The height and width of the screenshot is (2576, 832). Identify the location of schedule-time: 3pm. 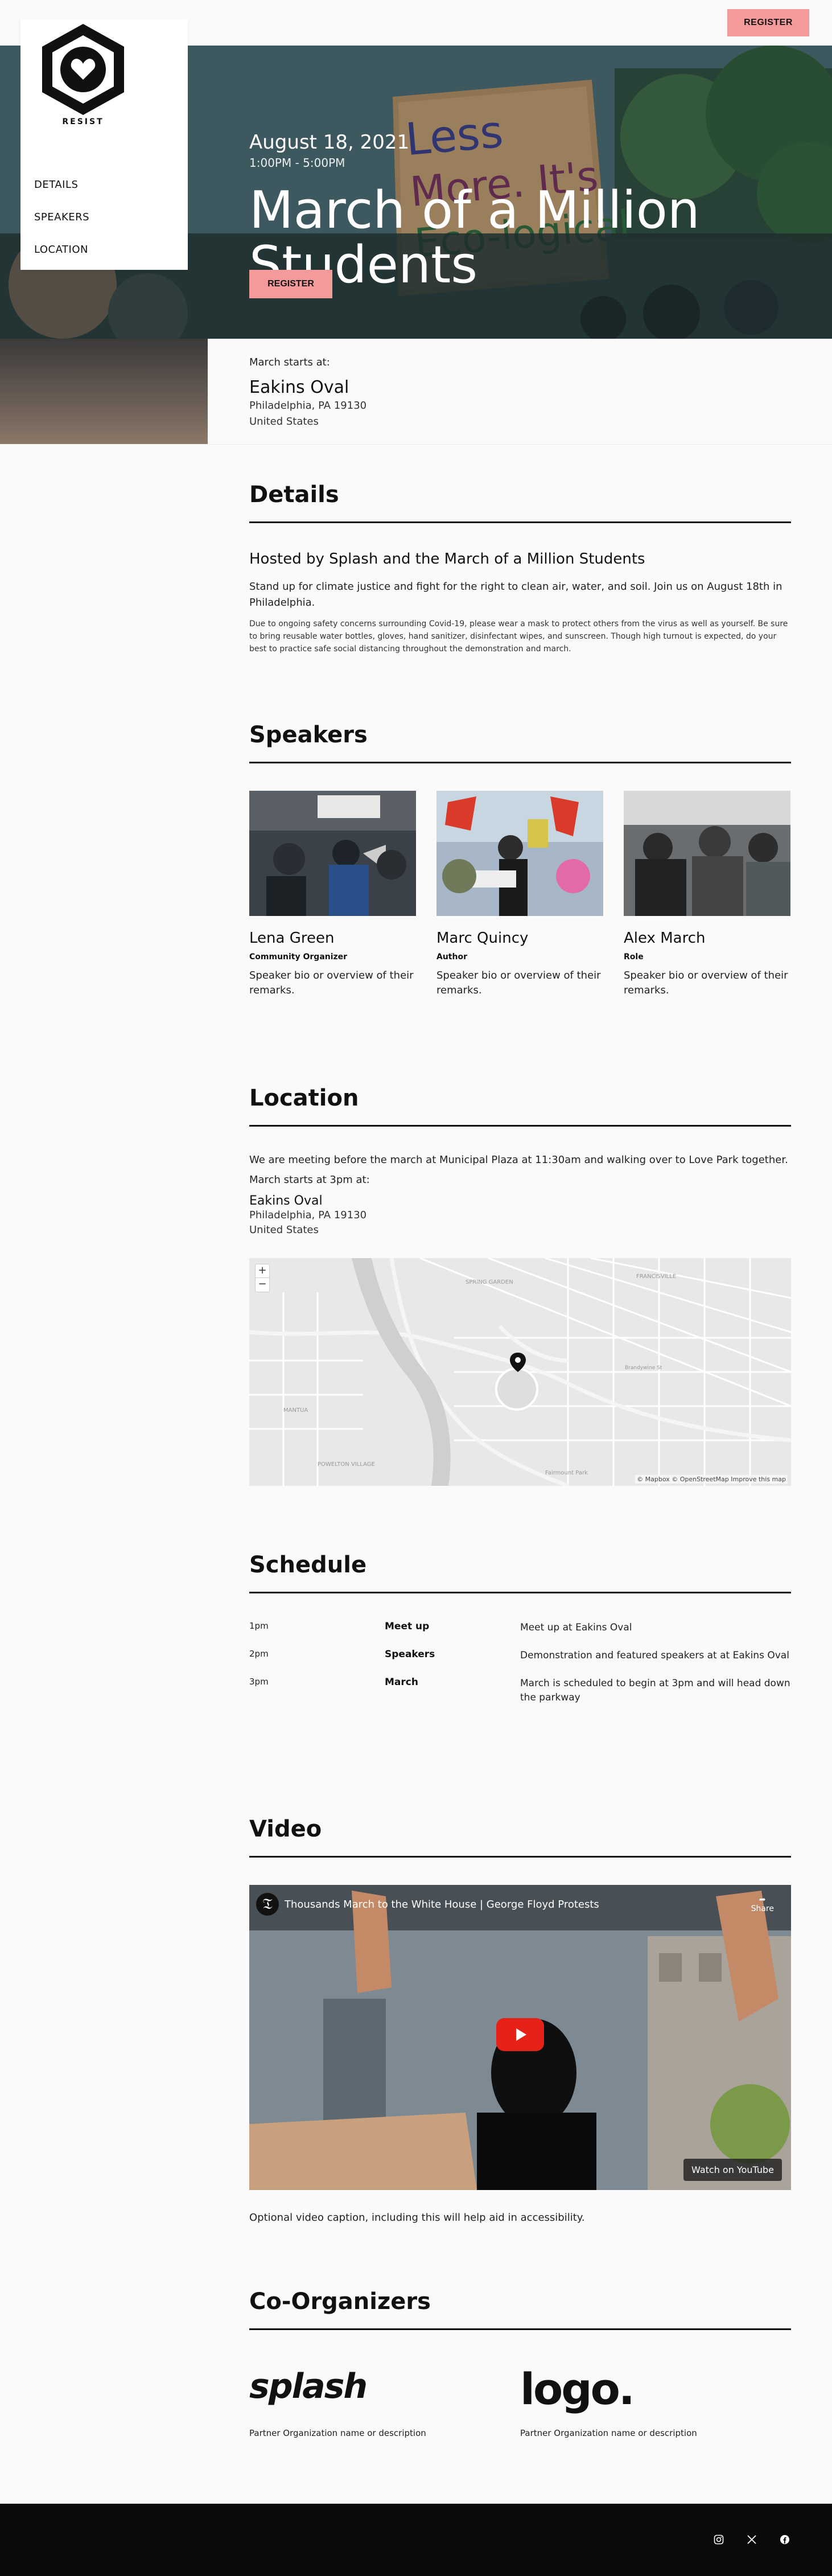
(259, 1682).